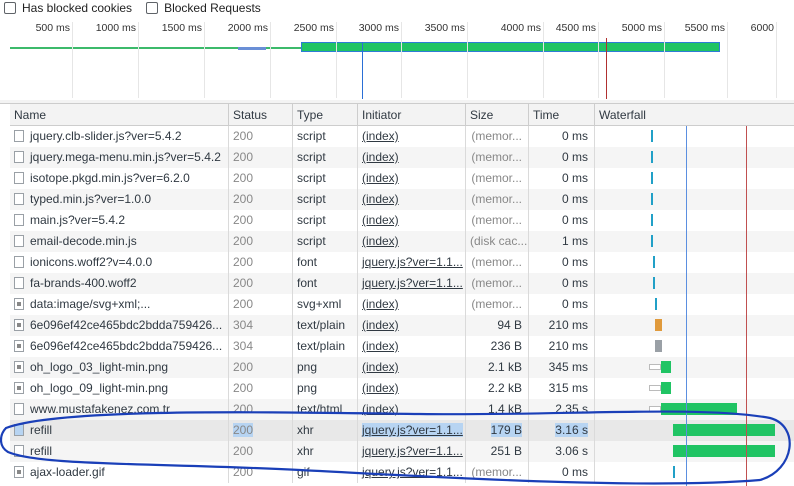  What do you see at coordinates (324, 472) in the screenshot?
I see `cell-type: gif` at bounding box center [324, 472].